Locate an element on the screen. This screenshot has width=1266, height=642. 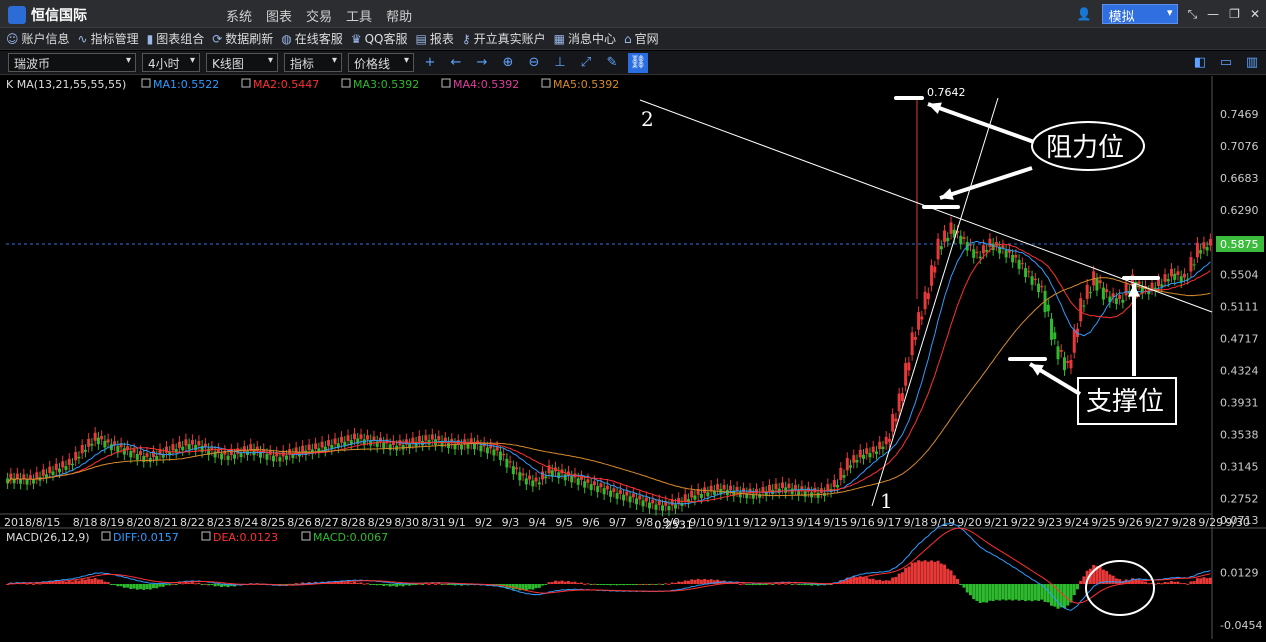
toolbar-item-7: ⚷ 开立真实账户 is located at coordinates (504, 38).